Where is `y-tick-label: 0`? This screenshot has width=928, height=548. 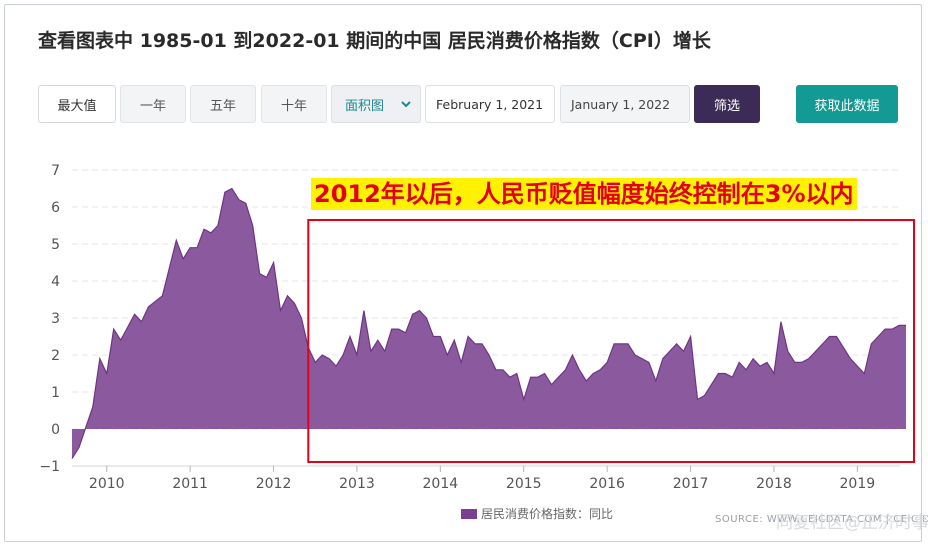 y-tick-label: 0 is located at coordinates (55, 430).